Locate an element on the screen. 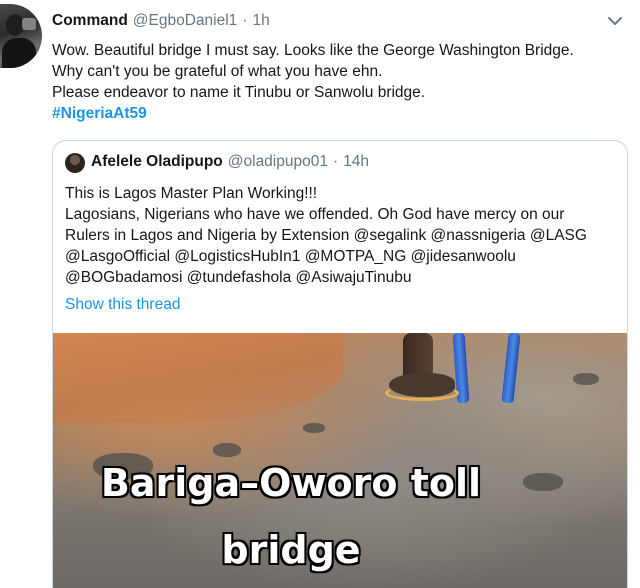 The width and height of the screenshot is (640, 588). author-name: Command is located at coordinates (90, 21).